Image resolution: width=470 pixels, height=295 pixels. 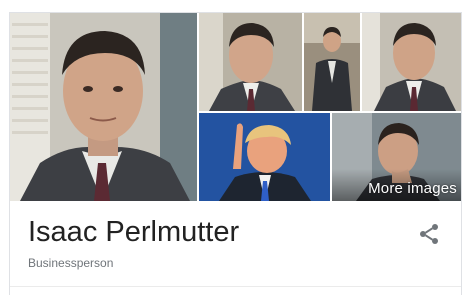 What do you see at coordinates (396, 157) in the screenshot?
I see `image-tile-more: More images` at bounding box center [396, 157].